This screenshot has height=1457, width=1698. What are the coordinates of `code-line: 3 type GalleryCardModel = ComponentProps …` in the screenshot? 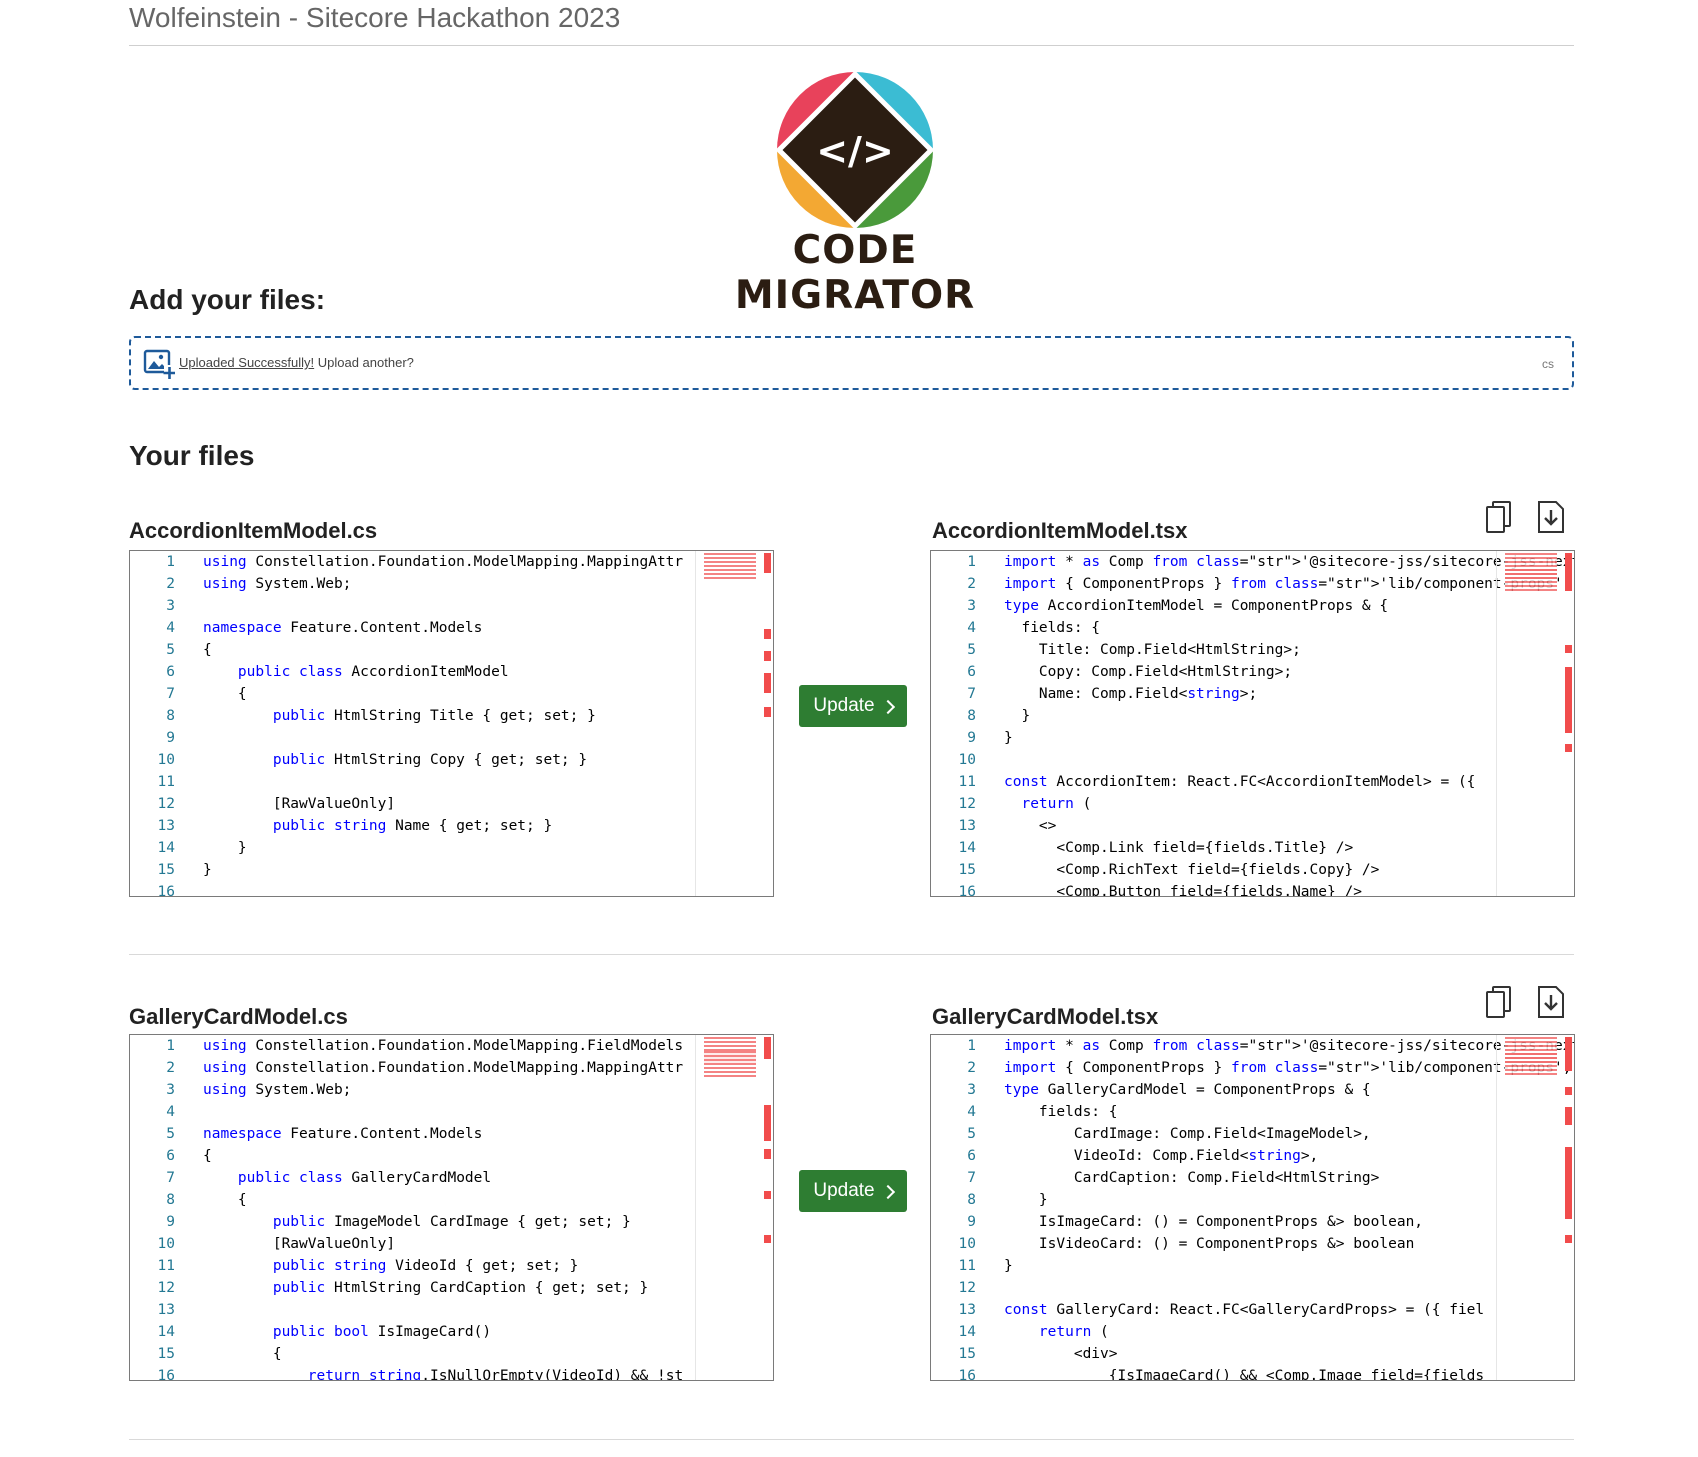 It's located at (1252, 1090).